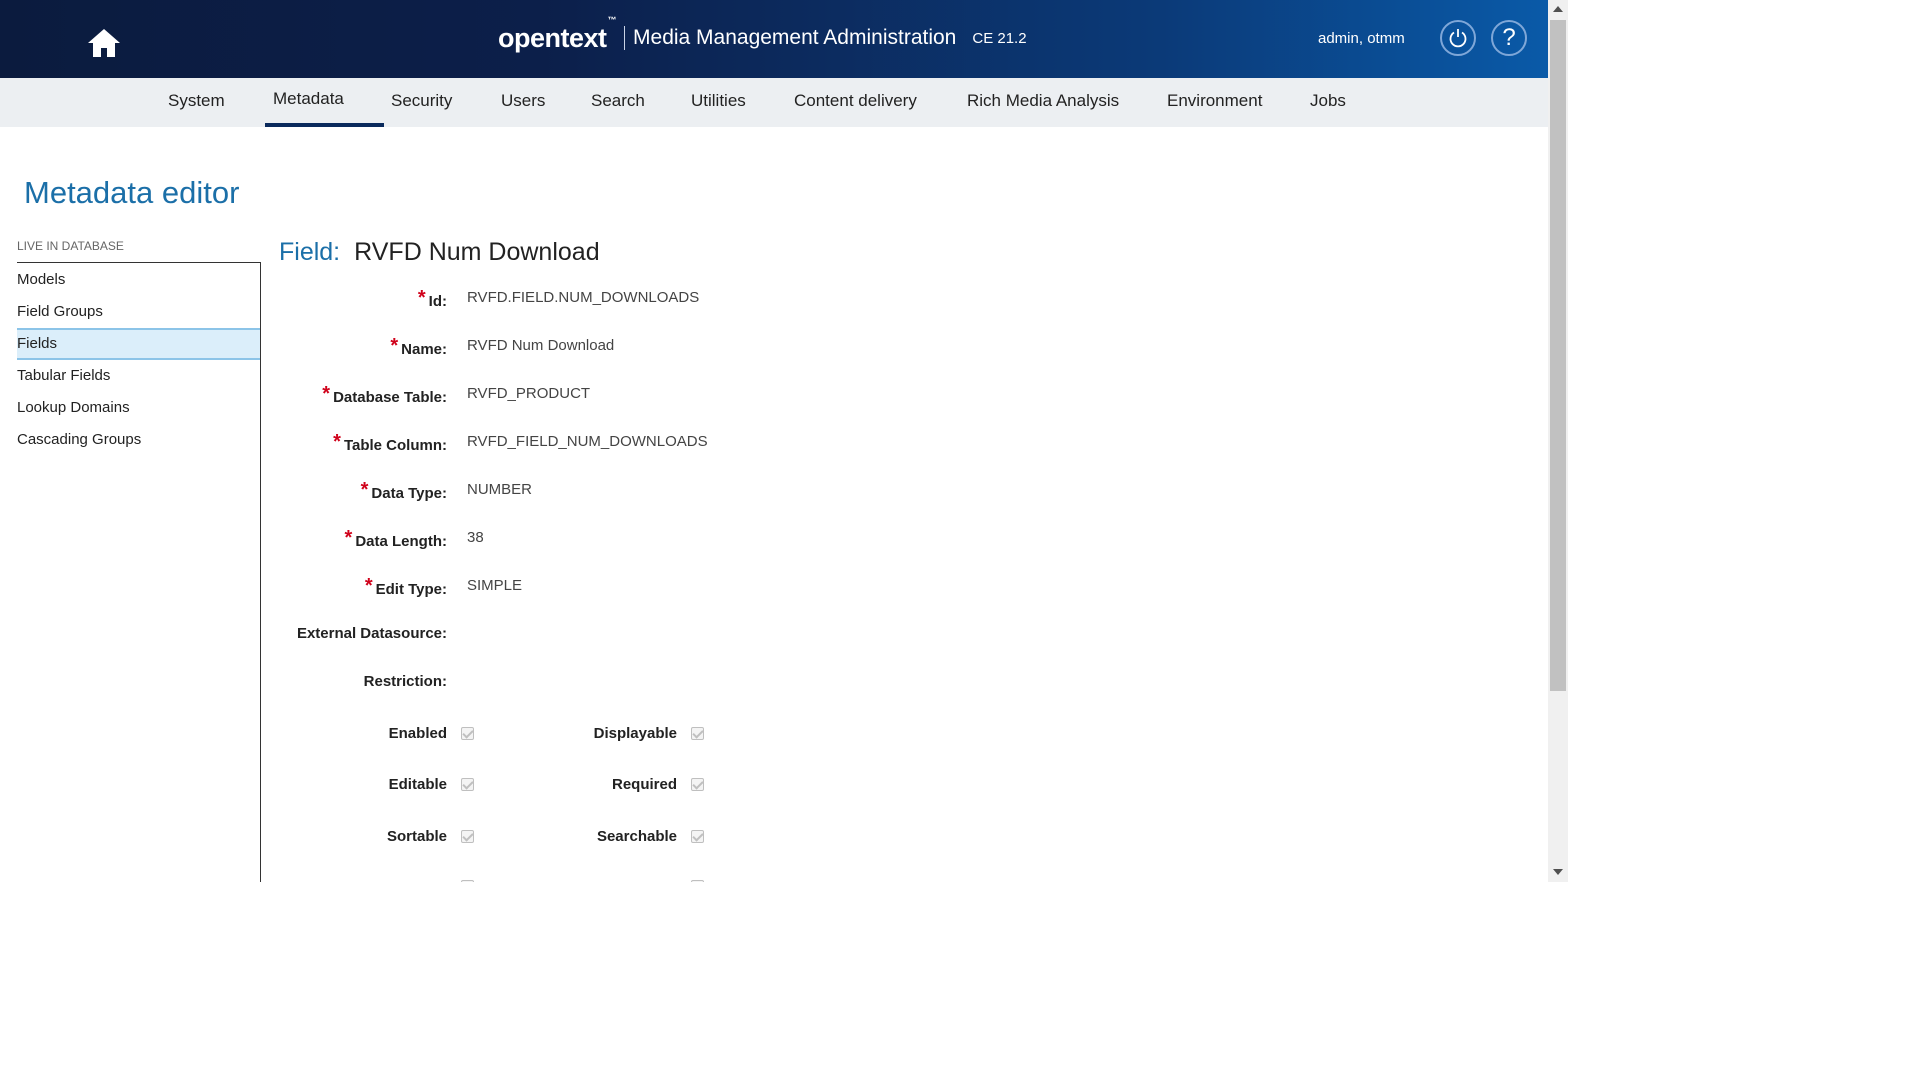 This screenshot has height=1080, width=1920. I want to click on property-row-external-datasource: External Datasource:, so click(580, 637).